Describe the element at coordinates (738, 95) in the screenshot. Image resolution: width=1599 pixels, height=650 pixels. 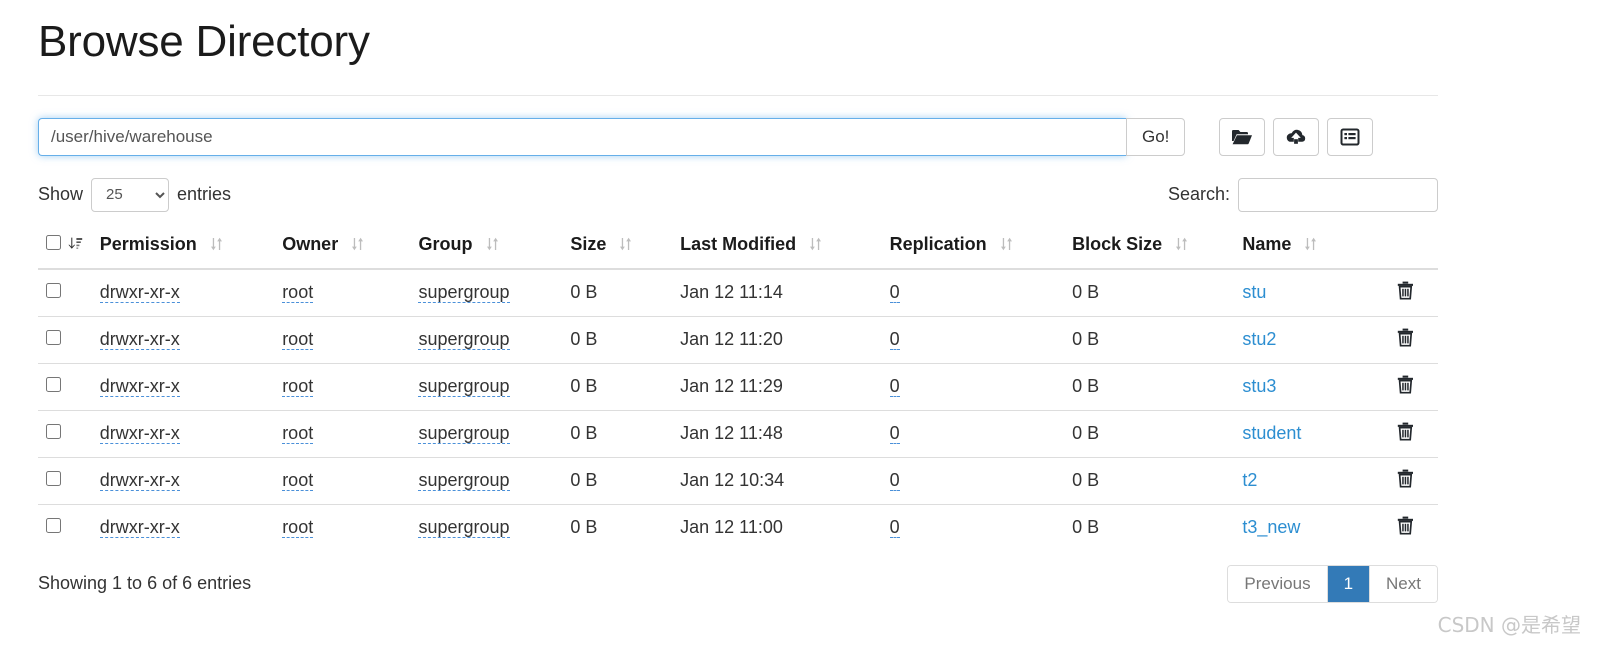
I see `title-divider` at that location.